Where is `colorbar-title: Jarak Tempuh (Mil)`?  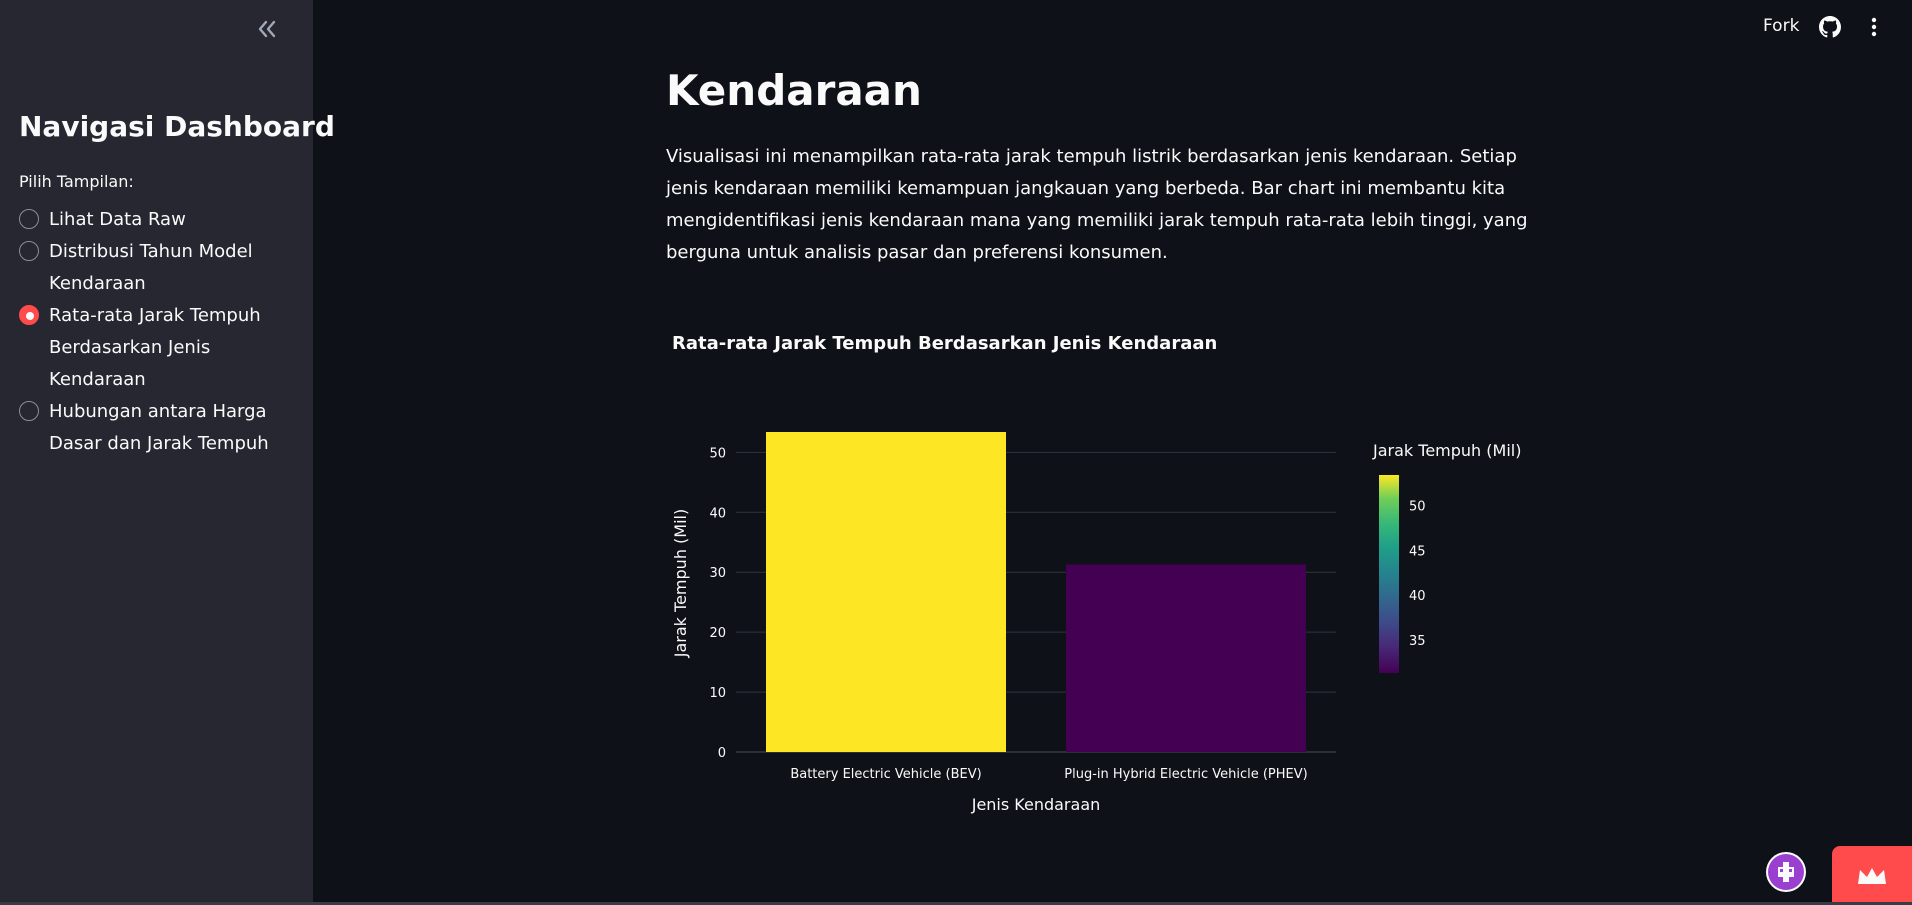
colorbar-title: Jarak Tempuh (Mil) is located at coordinates (1446, 450).